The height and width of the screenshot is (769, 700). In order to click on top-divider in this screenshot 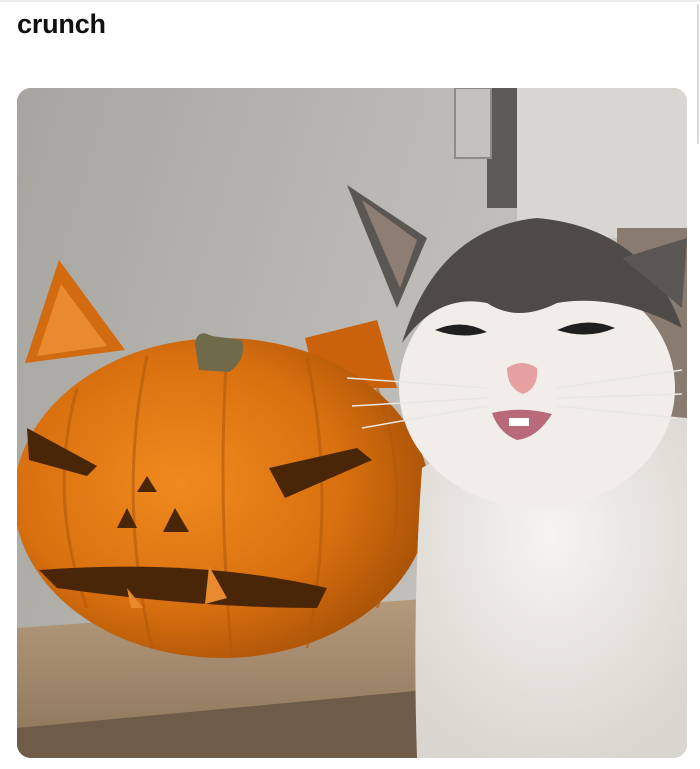, I will do `click(350, 1)`.